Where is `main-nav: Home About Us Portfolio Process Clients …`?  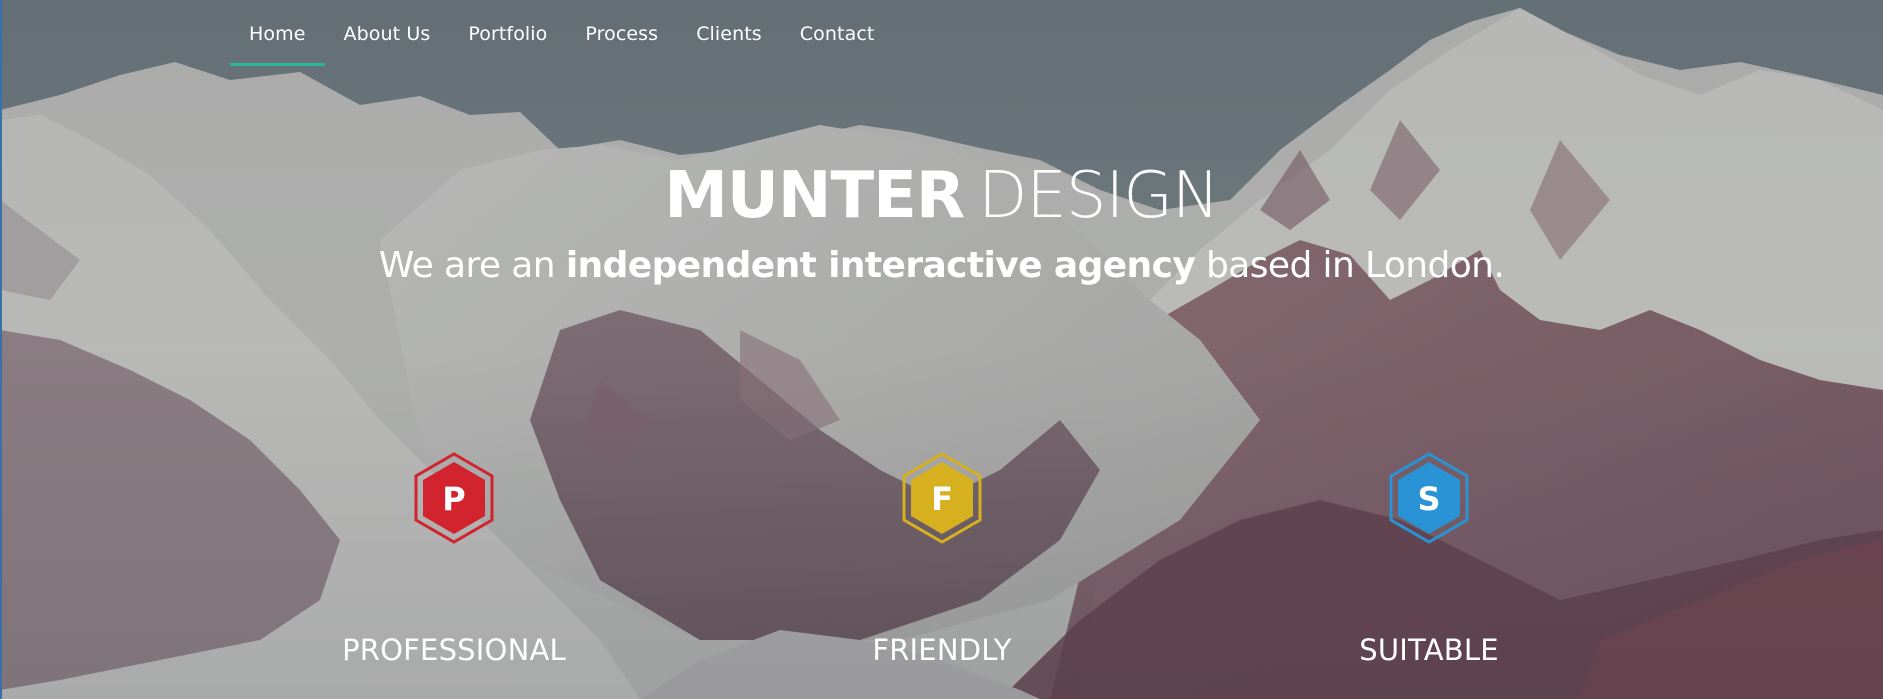
main-nav: Home About Us Portfolio Process Clients … is located at coordinates (561, 34).